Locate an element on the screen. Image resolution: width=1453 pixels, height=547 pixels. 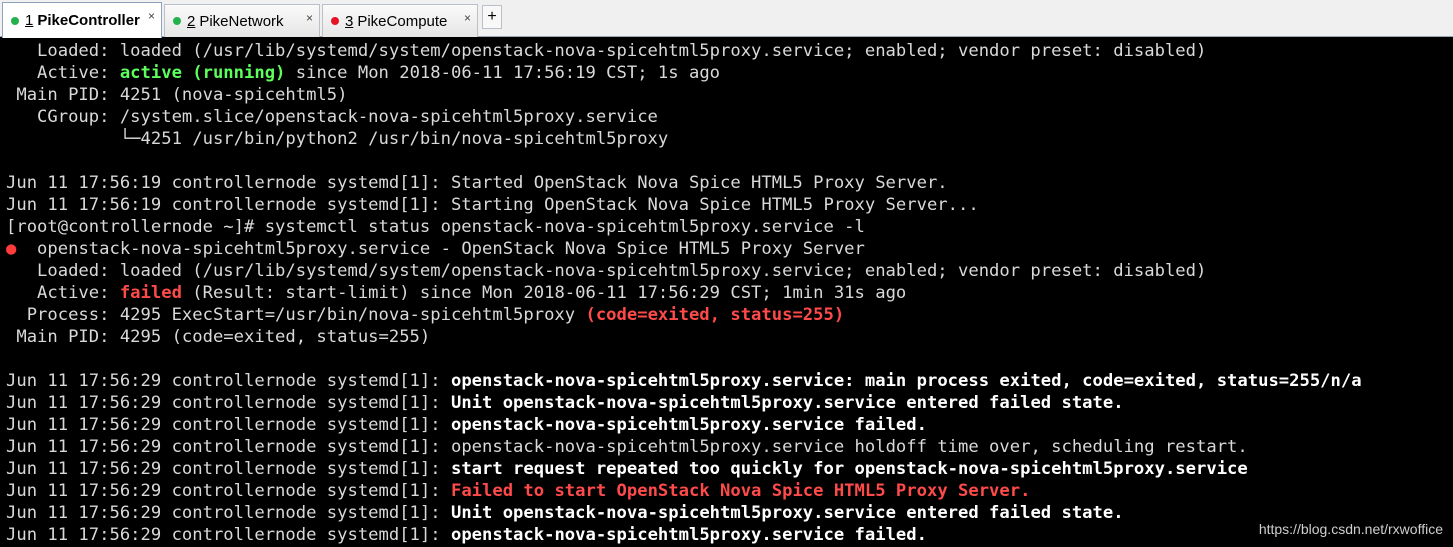
tab-number: 1 is located at coordinates (29, 20).